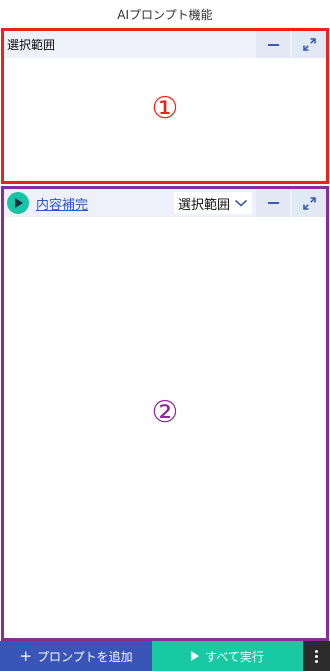 Image resolution: width=330 pixels, height=671 pixels. I want to click on window-title: AIプロンプト機能, so click(165, 14).